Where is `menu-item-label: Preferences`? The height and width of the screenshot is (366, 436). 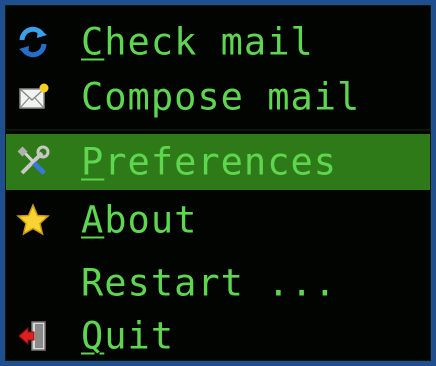
menu-item-label: Preferences is located at coordinates (209, 162).